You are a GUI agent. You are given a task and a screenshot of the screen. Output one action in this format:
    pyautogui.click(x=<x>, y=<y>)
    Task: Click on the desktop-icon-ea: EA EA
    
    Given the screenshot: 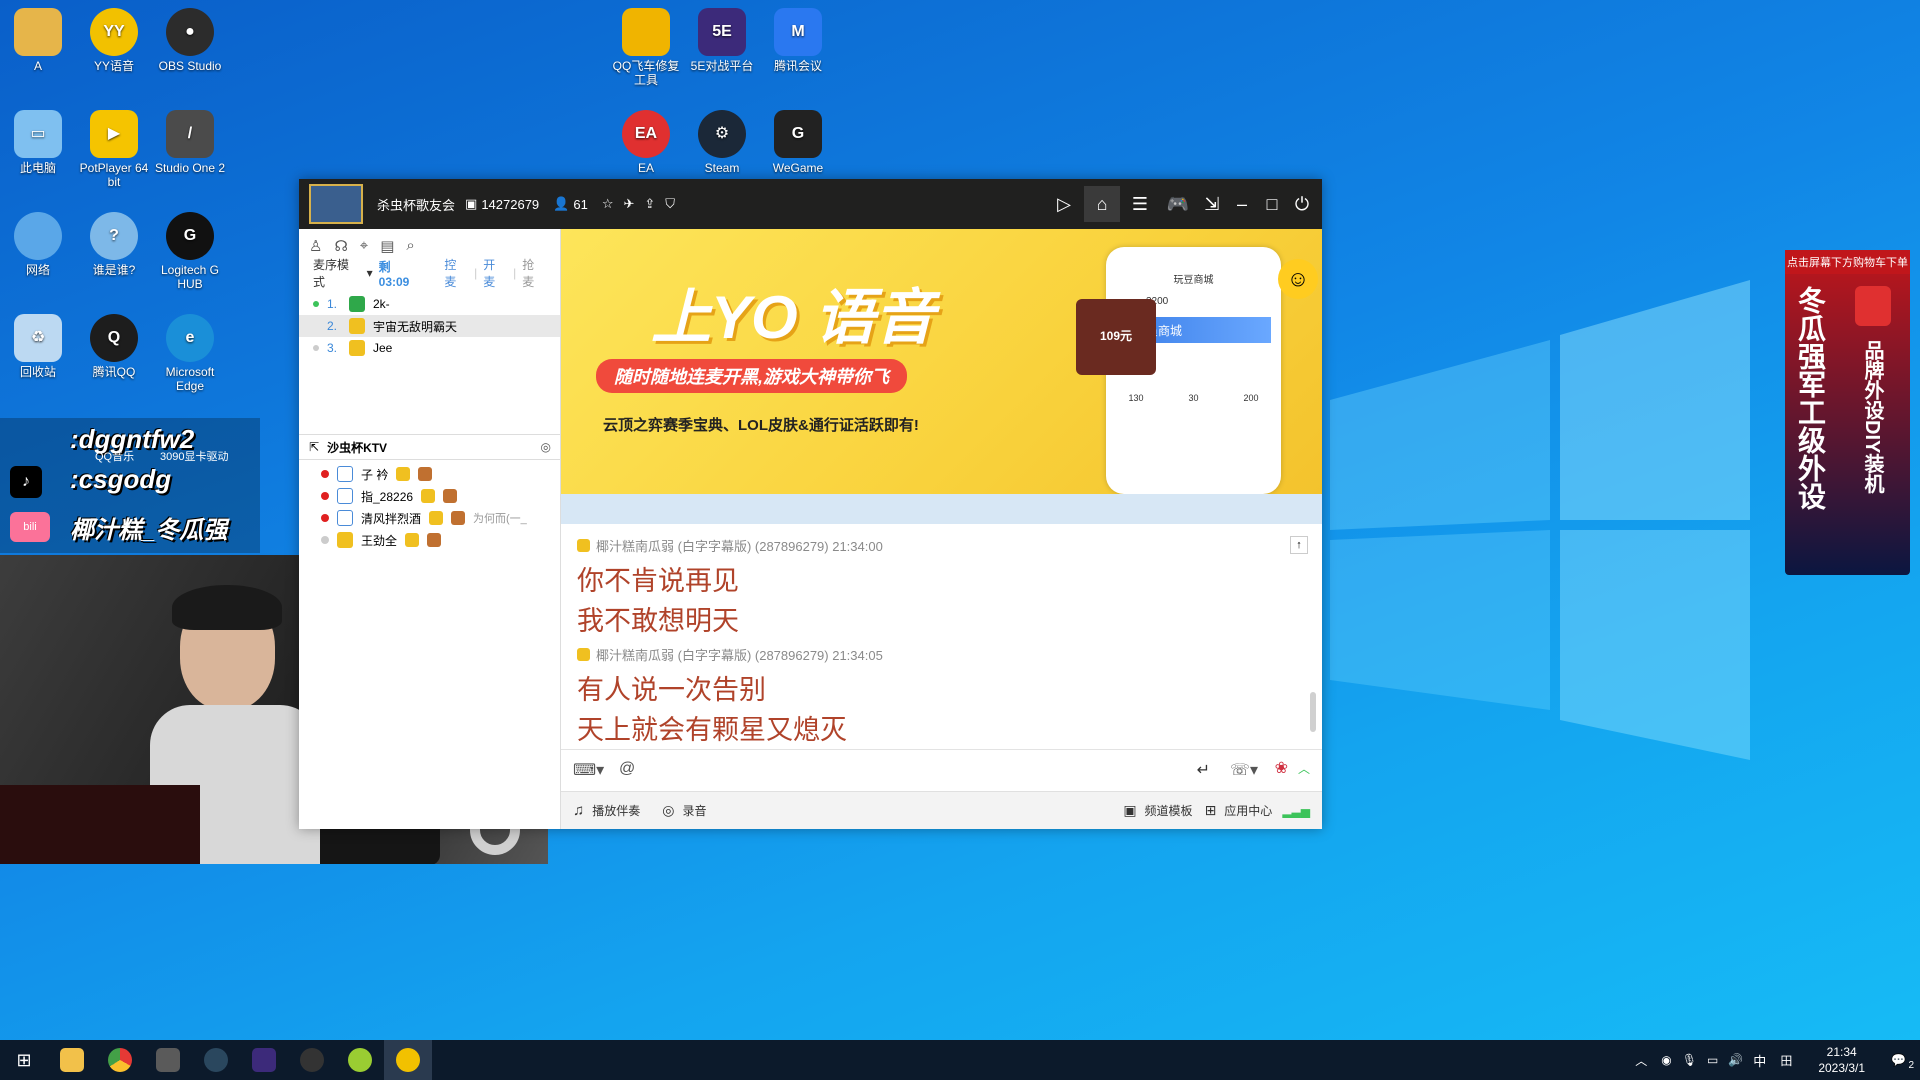 What is the action you would take?
    pyautogui.click(x=646, y=140)
    